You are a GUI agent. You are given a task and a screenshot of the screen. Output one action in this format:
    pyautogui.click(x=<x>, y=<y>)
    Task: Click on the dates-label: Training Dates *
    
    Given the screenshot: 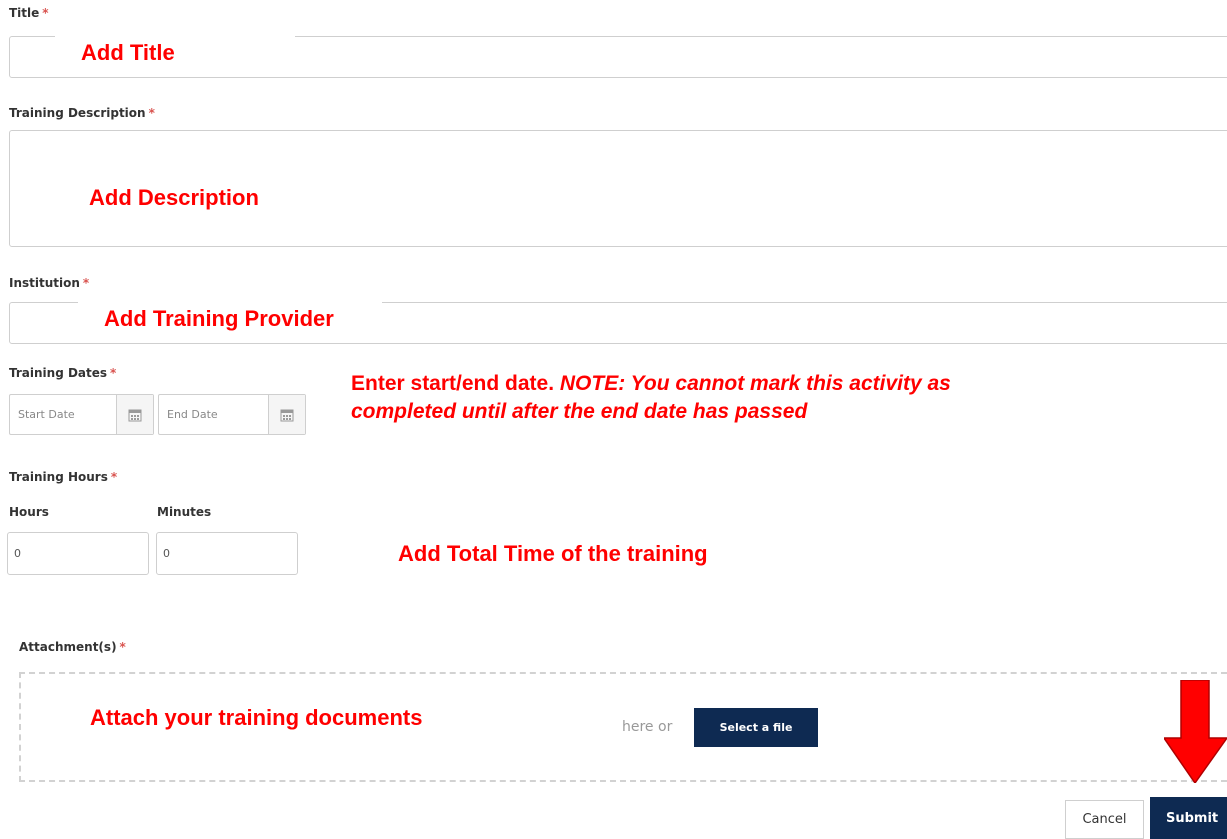 What is the action you would take?
    pyautogui.click(x=62, y=373)
    